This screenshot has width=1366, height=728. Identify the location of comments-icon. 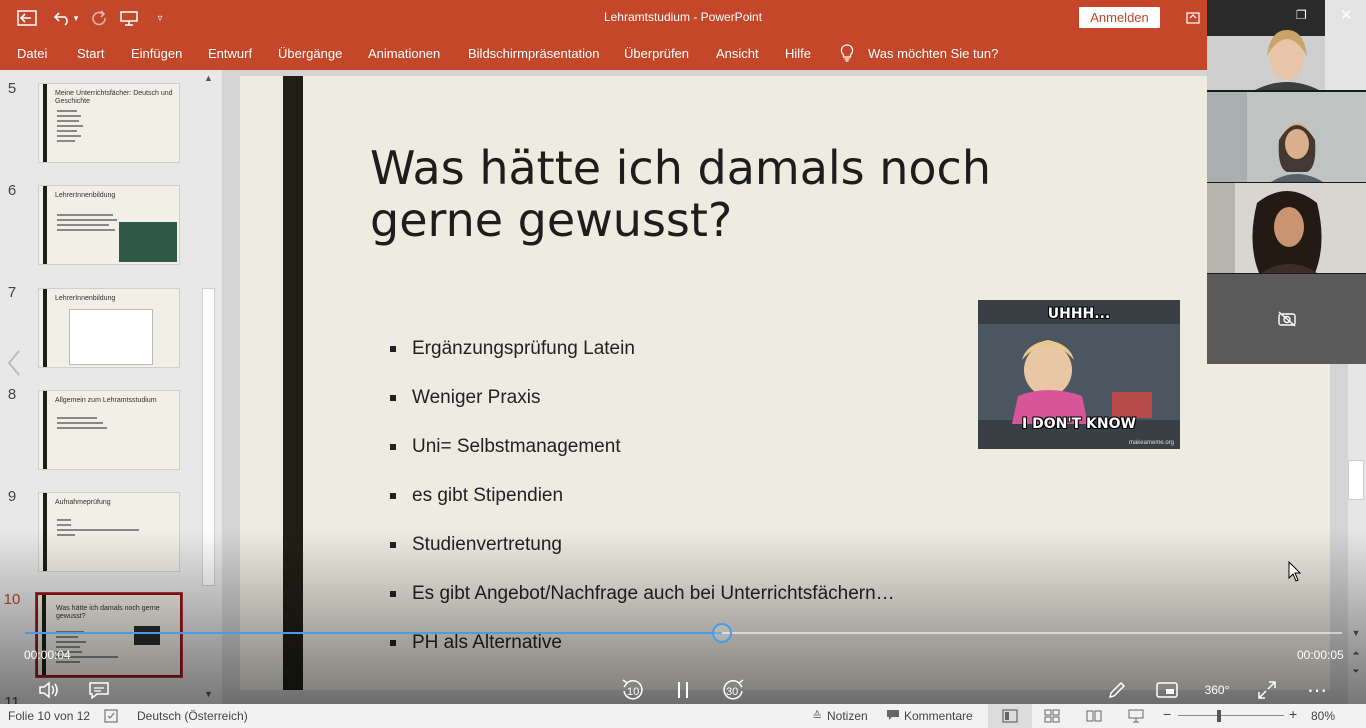
(893, 716).